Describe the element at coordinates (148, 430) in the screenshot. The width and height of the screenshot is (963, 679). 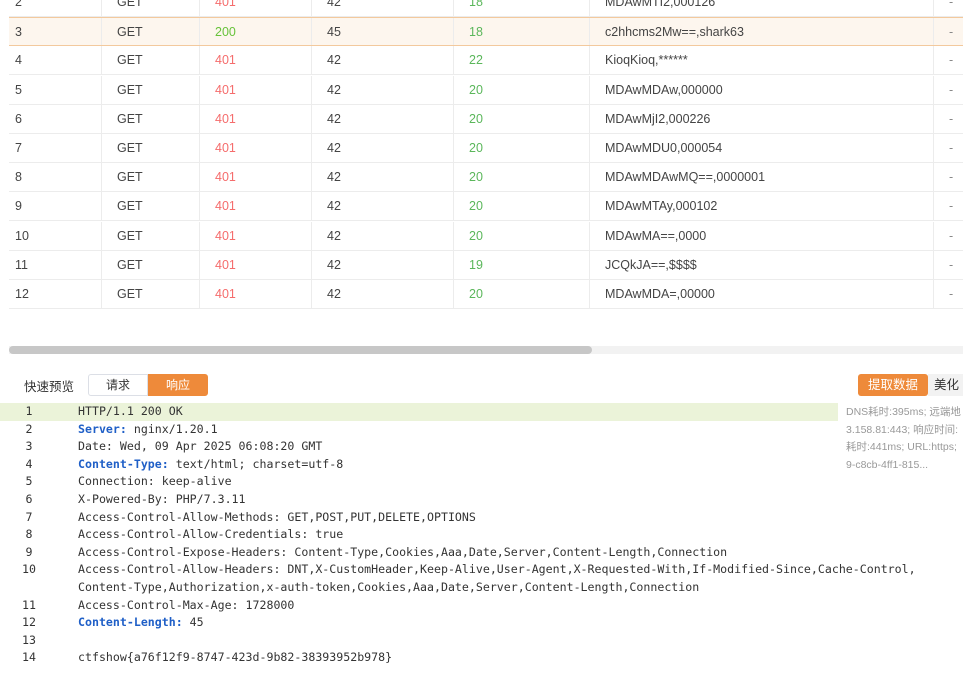
I see `line-text: Server: nginx/1.20.1` at that location.